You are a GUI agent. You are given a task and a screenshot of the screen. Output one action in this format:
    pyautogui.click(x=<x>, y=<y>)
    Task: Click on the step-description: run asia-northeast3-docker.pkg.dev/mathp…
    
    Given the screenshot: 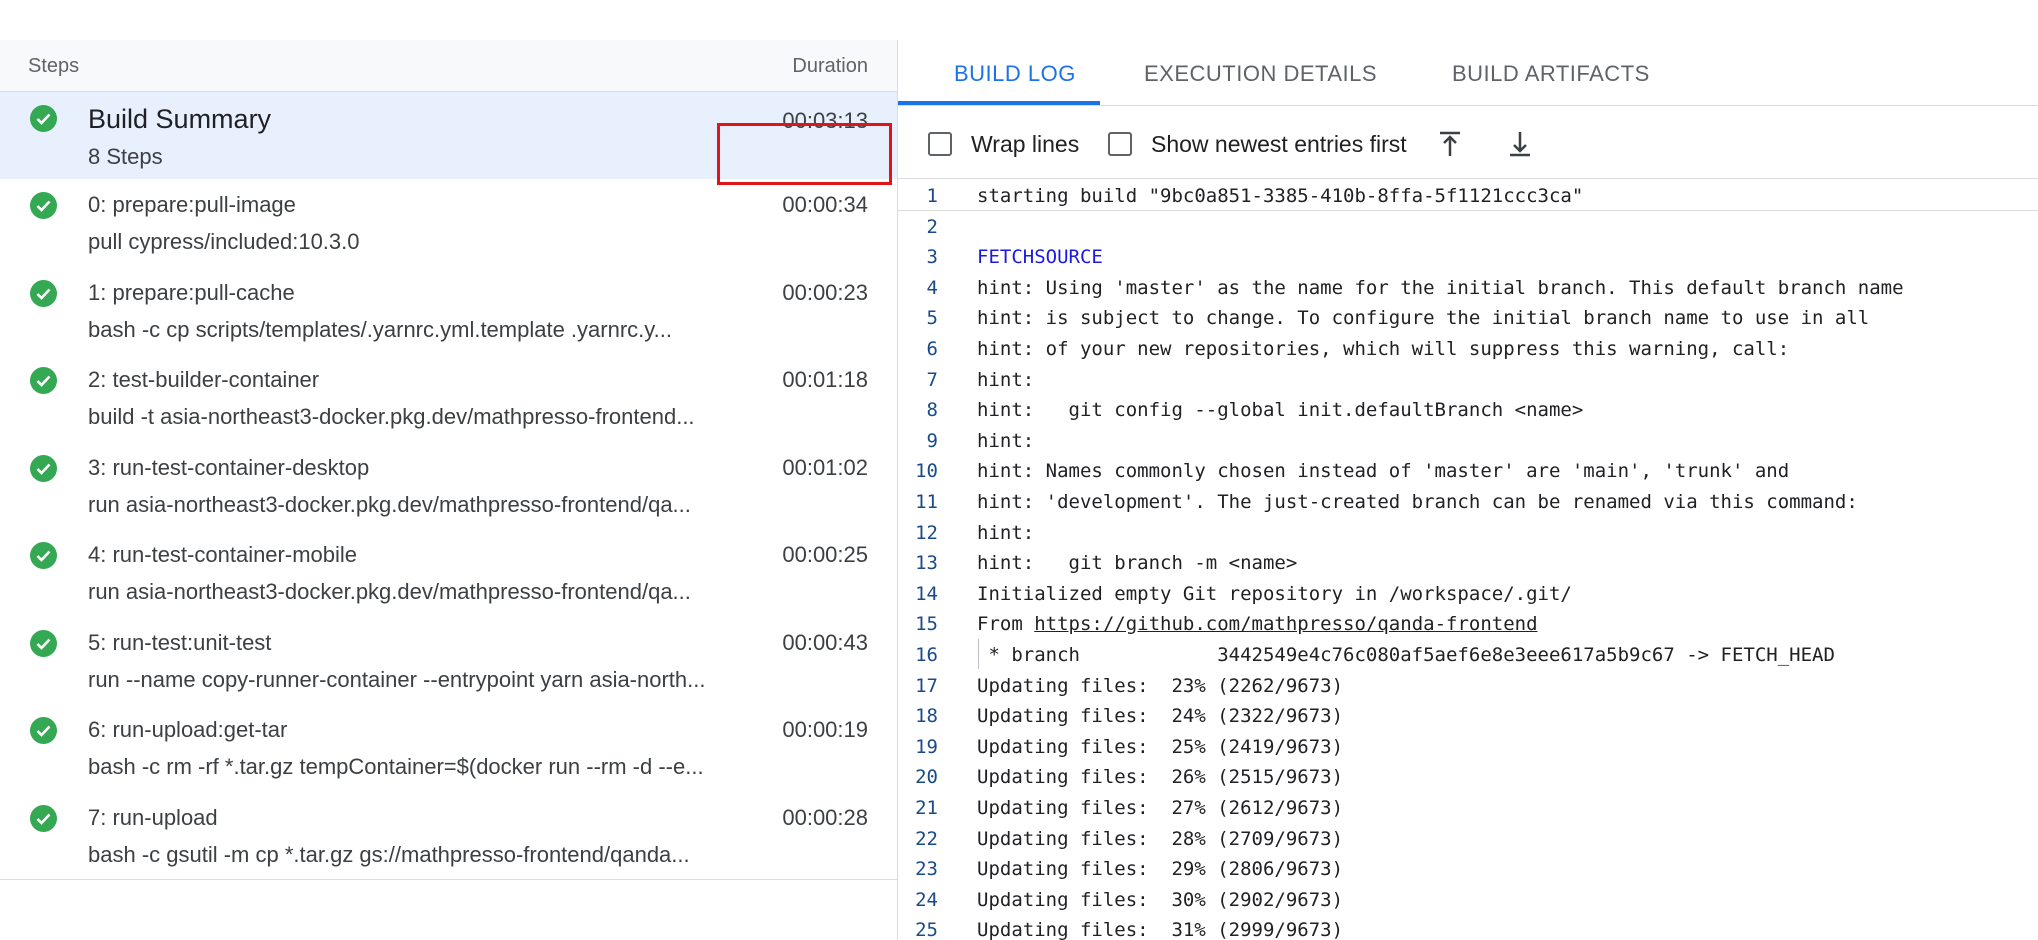 What is the action you would take?
    pyautogui.click(x=389, y=504)
    